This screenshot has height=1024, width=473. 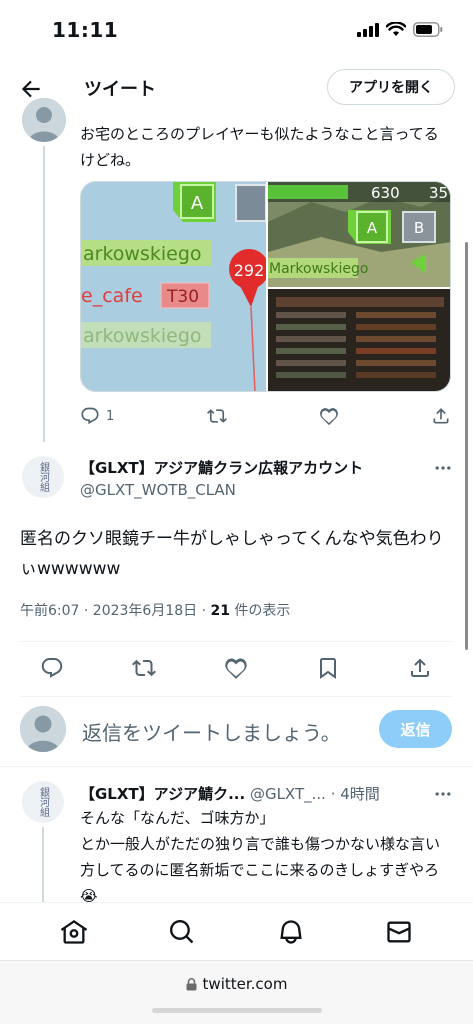 What do you see at coordinates (355, 794) in the screenshot?
I see `reply-time: · 4時間` at bounding box center [355, 794].